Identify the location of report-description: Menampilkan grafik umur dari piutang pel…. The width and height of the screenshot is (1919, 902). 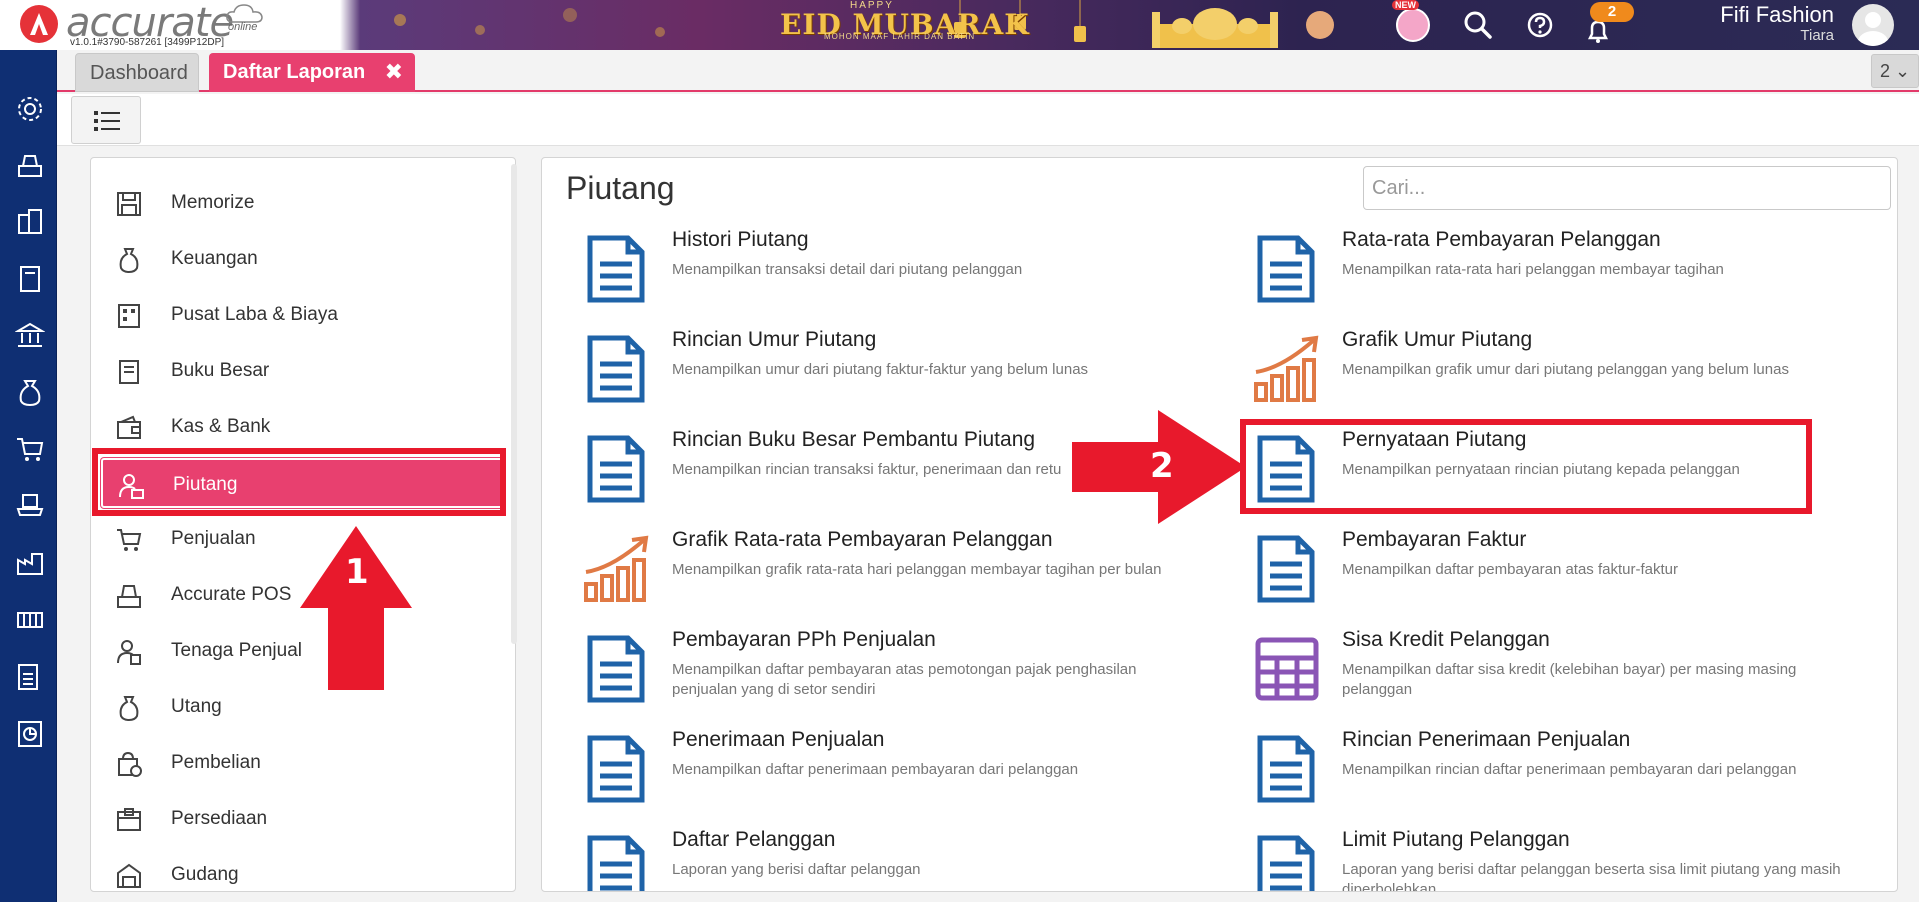
(1565, 369).